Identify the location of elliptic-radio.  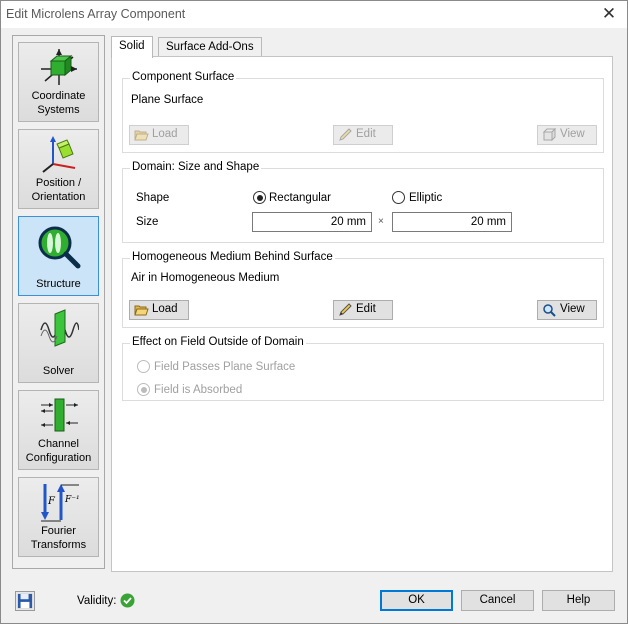
(398, 197).